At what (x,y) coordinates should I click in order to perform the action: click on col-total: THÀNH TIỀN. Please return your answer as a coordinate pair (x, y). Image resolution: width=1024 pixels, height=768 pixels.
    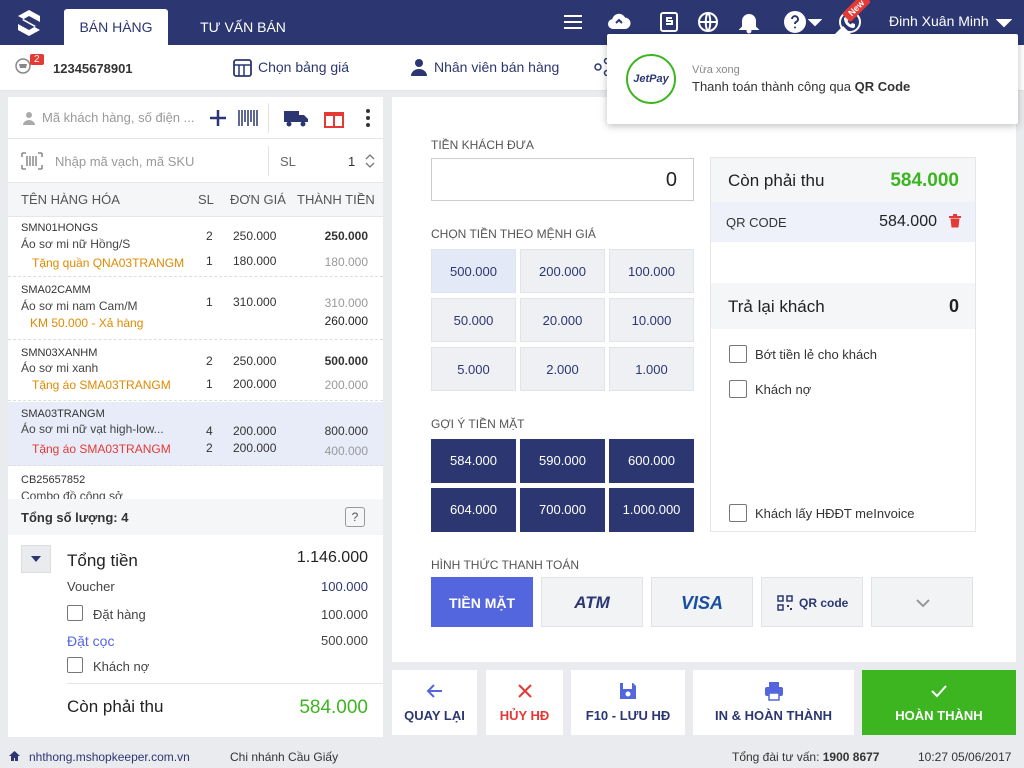
    Looking at the image, I should click on (336, 199).